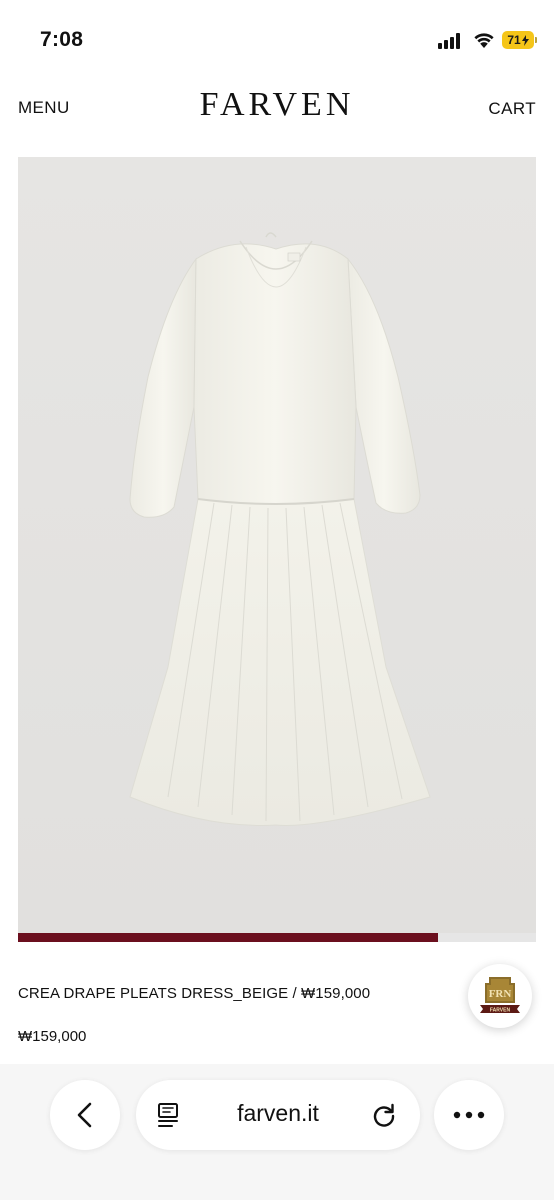 The image size is (554, 1200). I want to click on badge-logo-text: FRN, so click(500, 994).